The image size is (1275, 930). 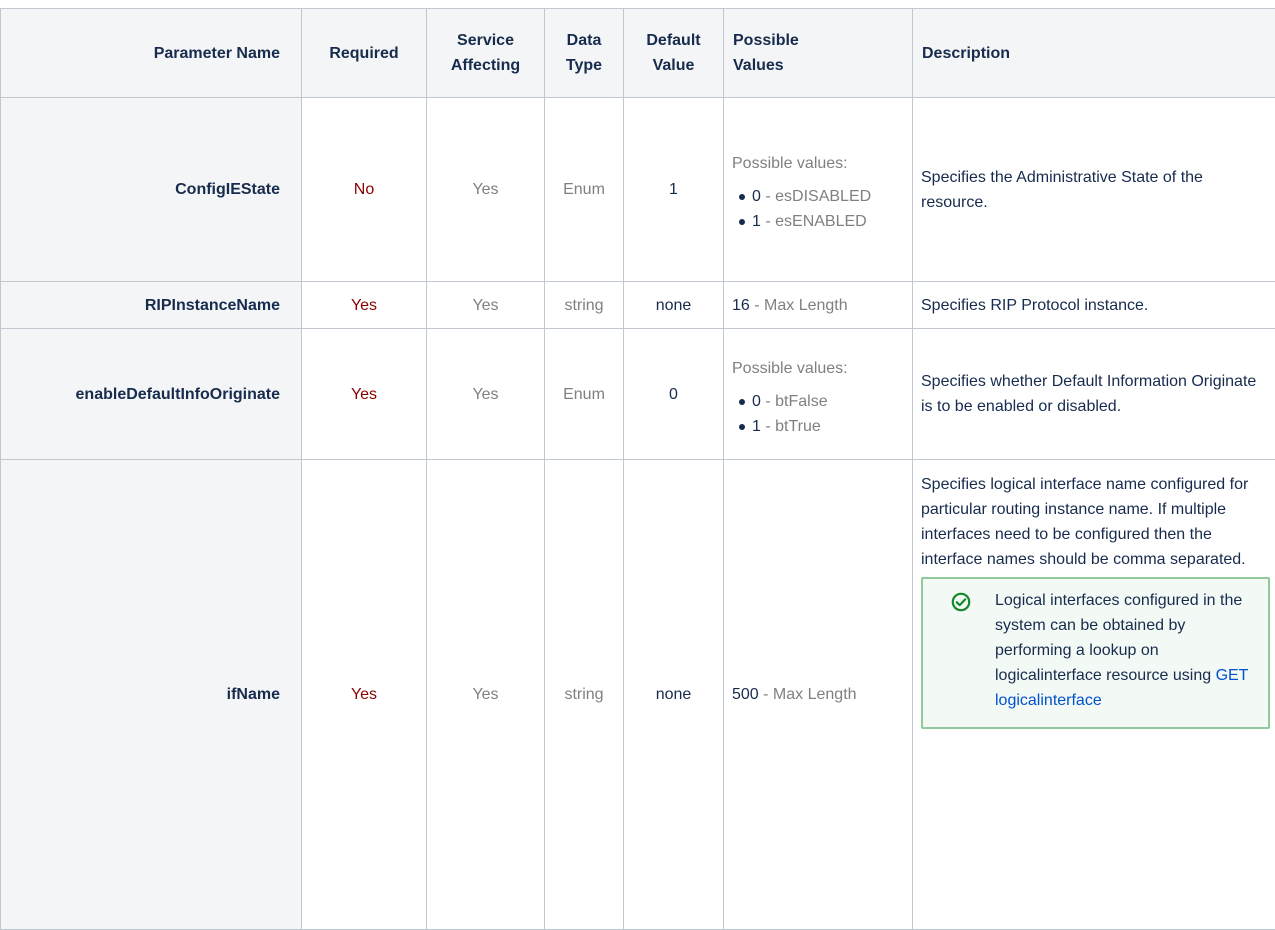 What do you see at coordinates (674, 53) in the screenshot?
I see `header-default-value: DefaultValue` at bounding box center [674, 53].